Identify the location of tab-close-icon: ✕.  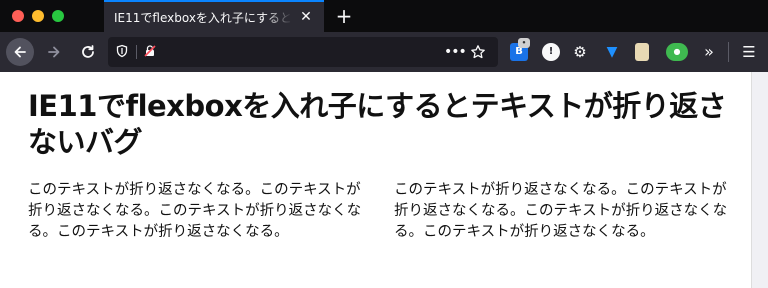
(306, 17).